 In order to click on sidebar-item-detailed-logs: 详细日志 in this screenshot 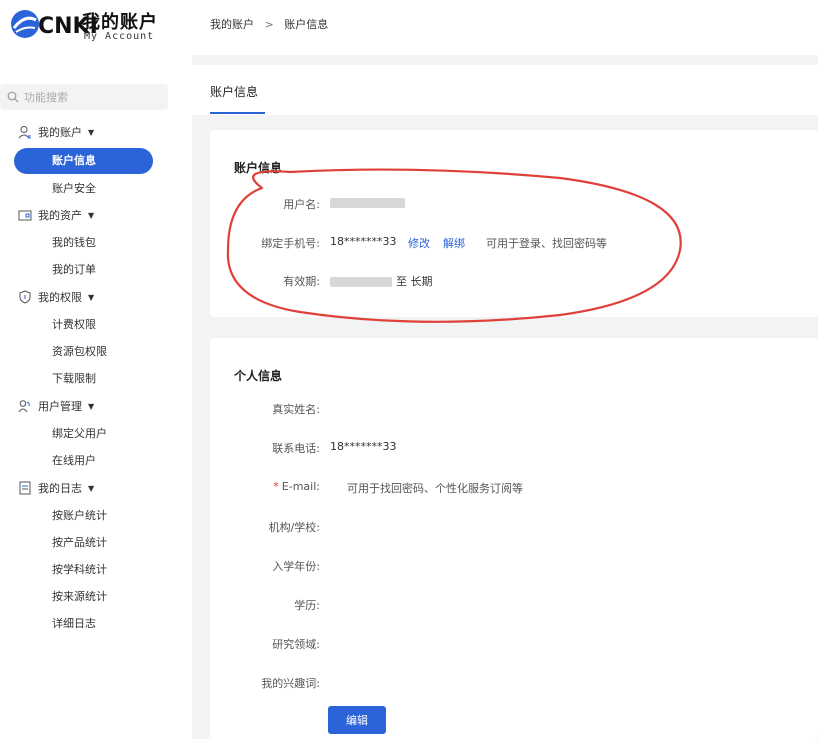, I will do `click(74, 624)`.